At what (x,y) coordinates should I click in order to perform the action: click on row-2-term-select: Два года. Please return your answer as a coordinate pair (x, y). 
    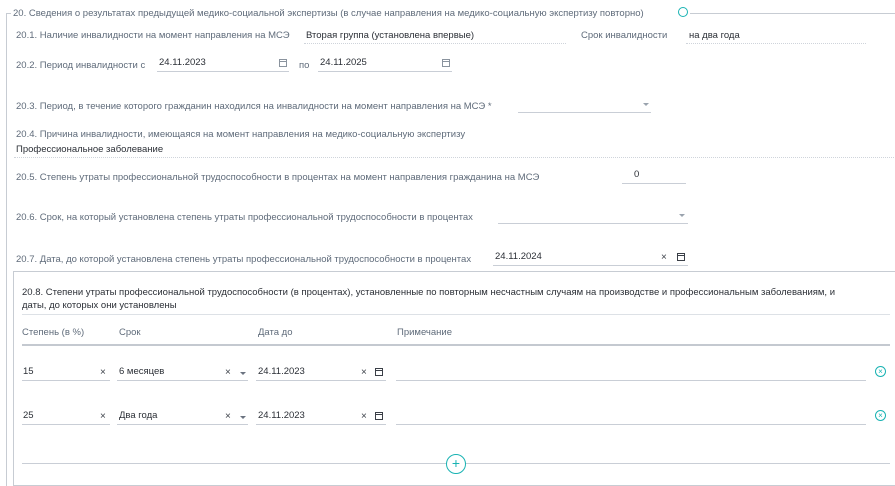
    Looking at the image, I should click on (138, 415).